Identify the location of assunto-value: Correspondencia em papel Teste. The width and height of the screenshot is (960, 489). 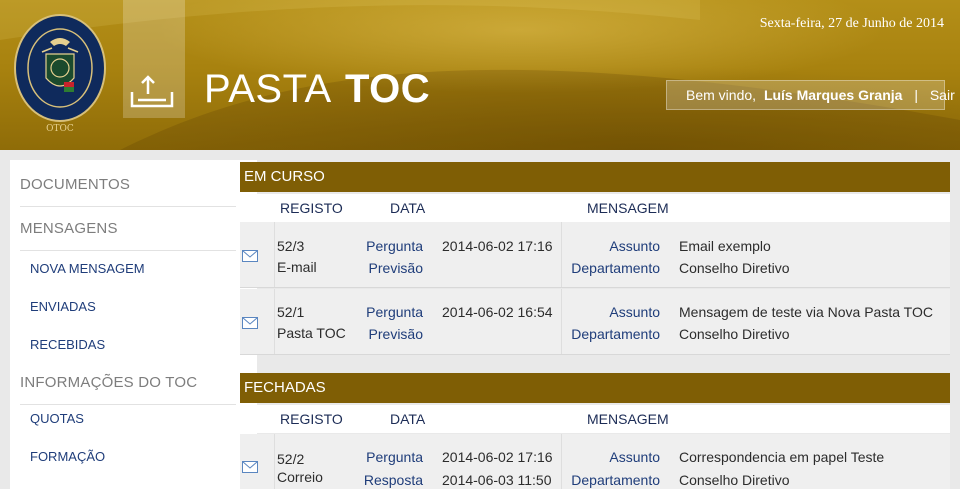
(782, 457).